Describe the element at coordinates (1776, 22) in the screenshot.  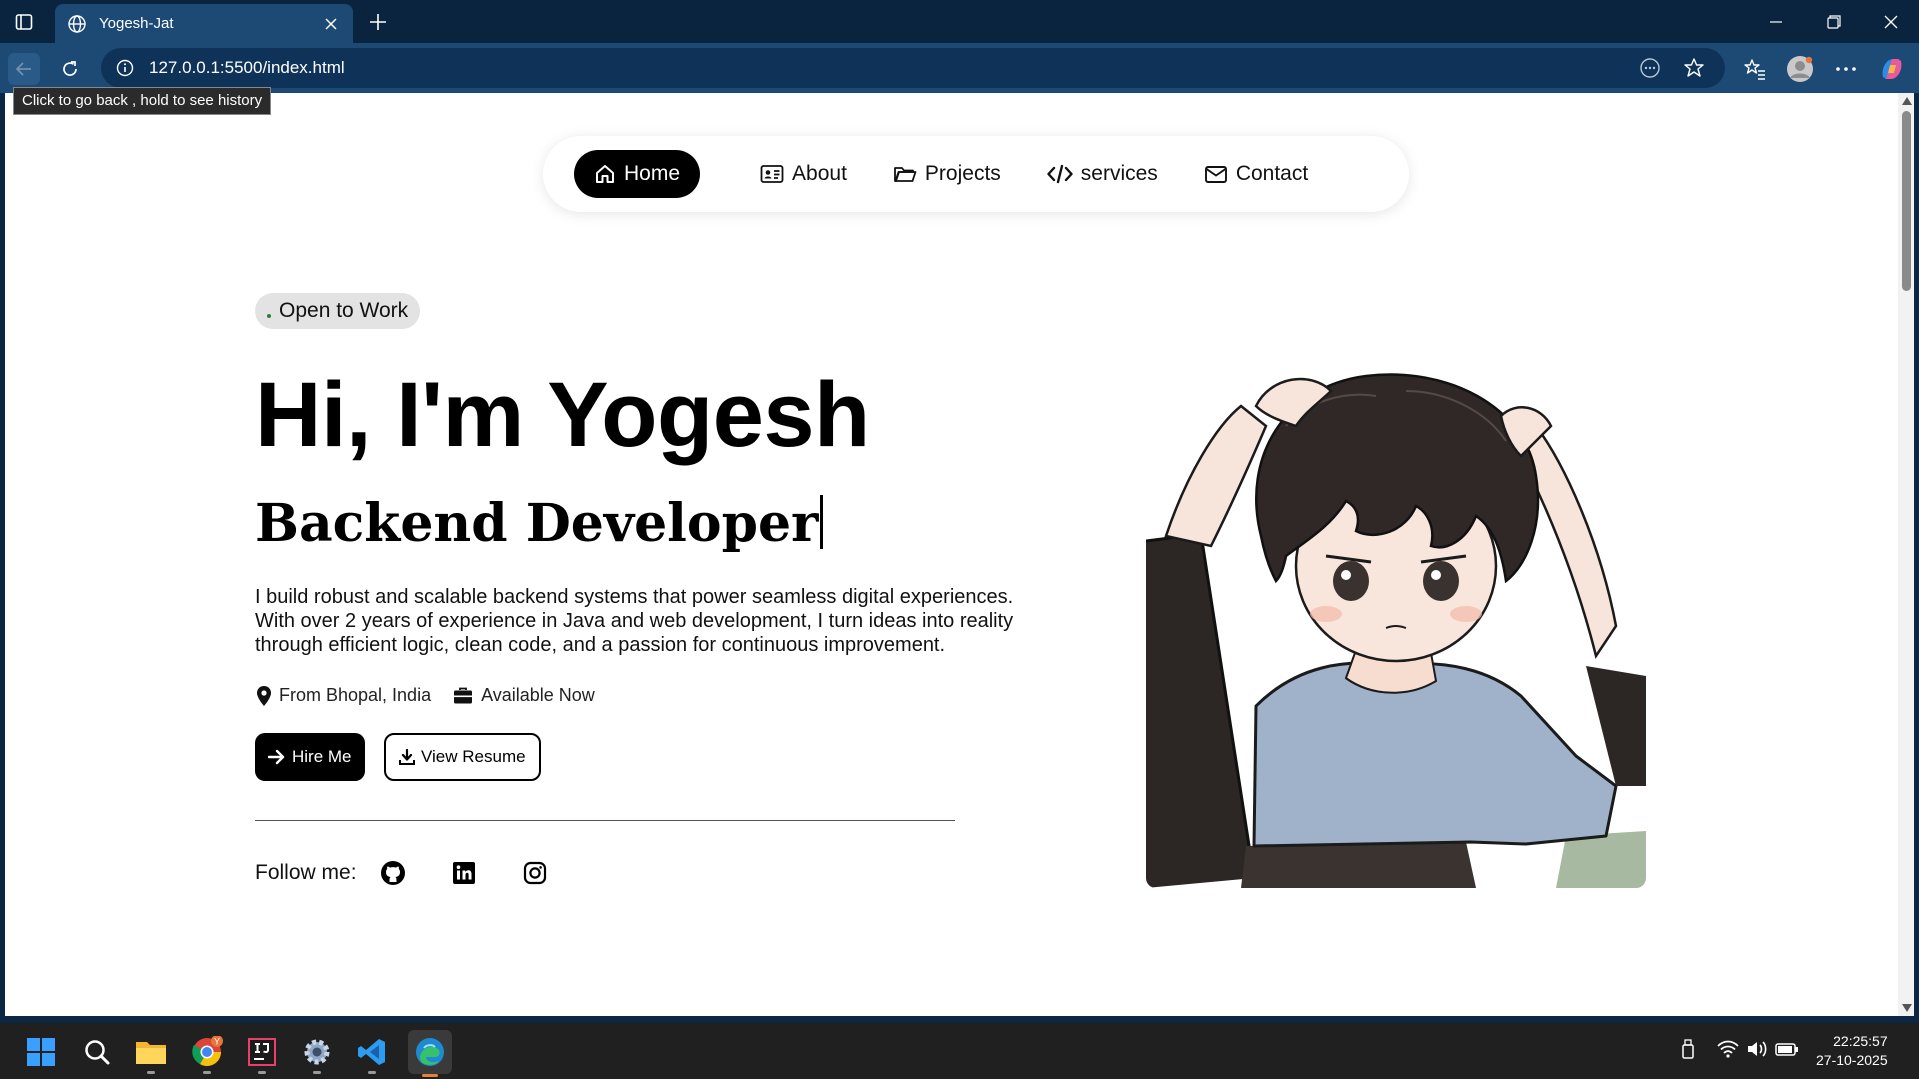
I see `minimize-icon` at that location.